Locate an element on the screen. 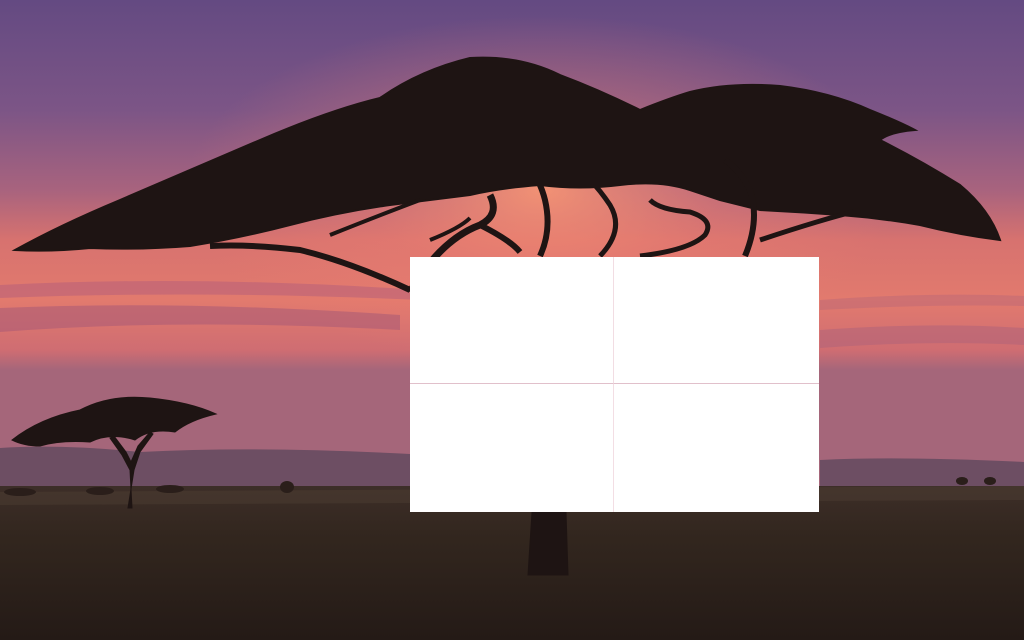 This screenshot has width=1024, height=640. tile-top-left is located at coordinates (512, 320).